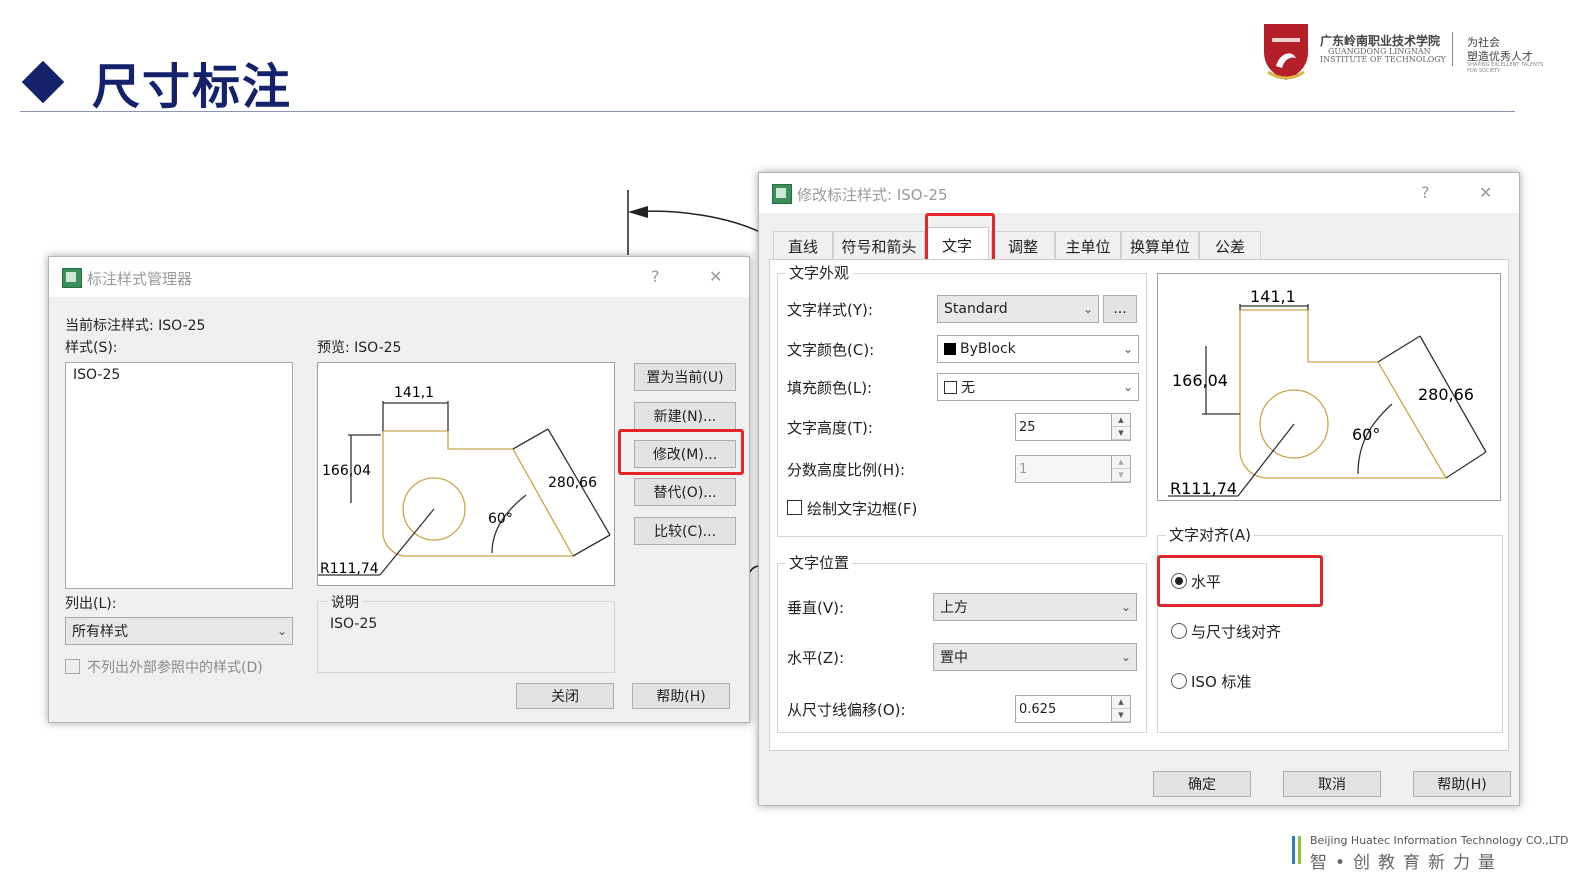  What do you see at coordinates (968, 388) in the screenshot?
I see `fill-color-value: 无` at bounding box center [968, 388].